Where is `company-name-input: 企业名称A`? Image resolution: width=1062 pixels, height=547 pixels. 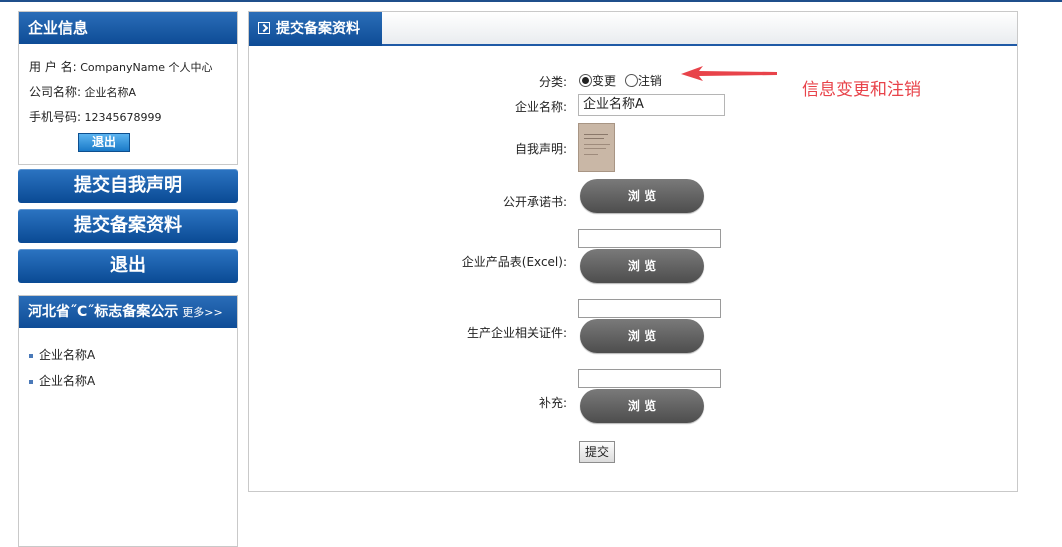 company-name-input: 企业名称A is located at coordinates (651, 105).